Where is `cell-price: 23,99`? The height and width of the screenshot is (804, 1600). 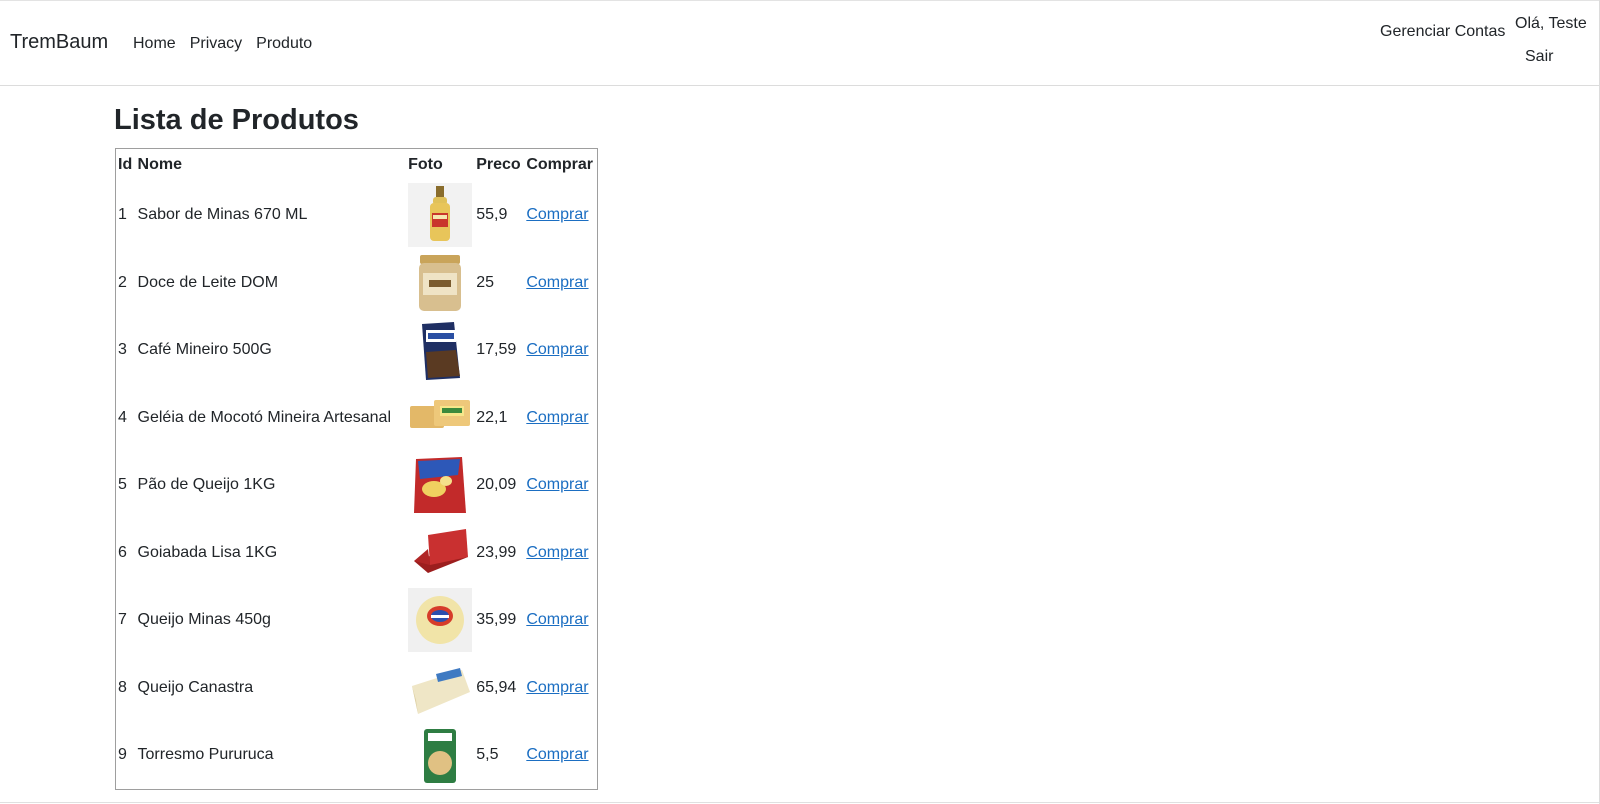 cell-price: 23,99 is located at coordinates (496, 552).